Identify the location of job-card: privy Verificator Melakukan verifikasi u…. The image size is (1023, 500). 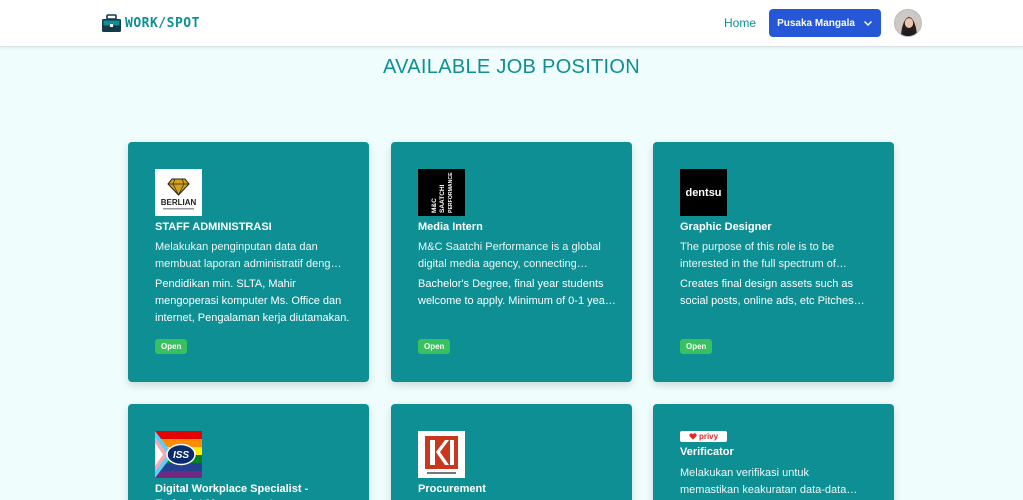
(773, 452).